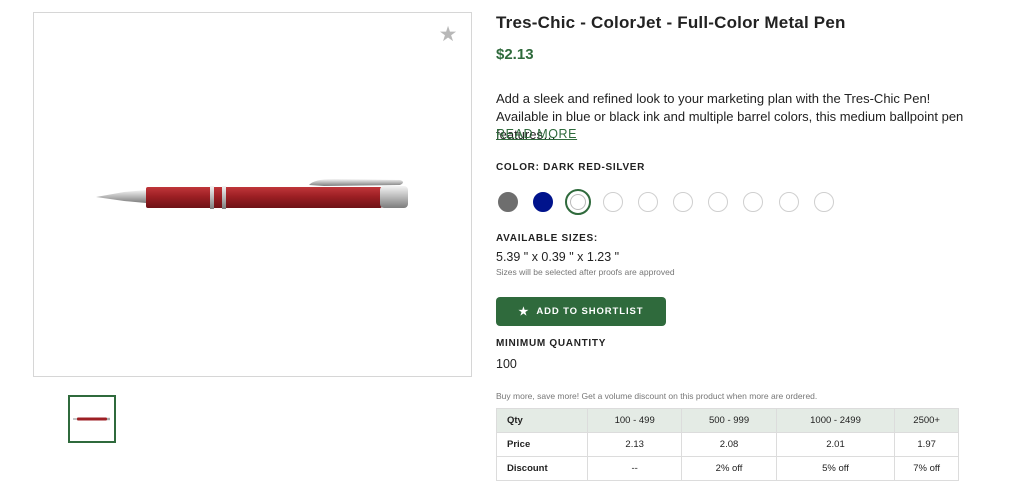  Describe the element at coordinates (506, 364) in the screenshot. I see `minimum-quantity-value: 100` at that location.